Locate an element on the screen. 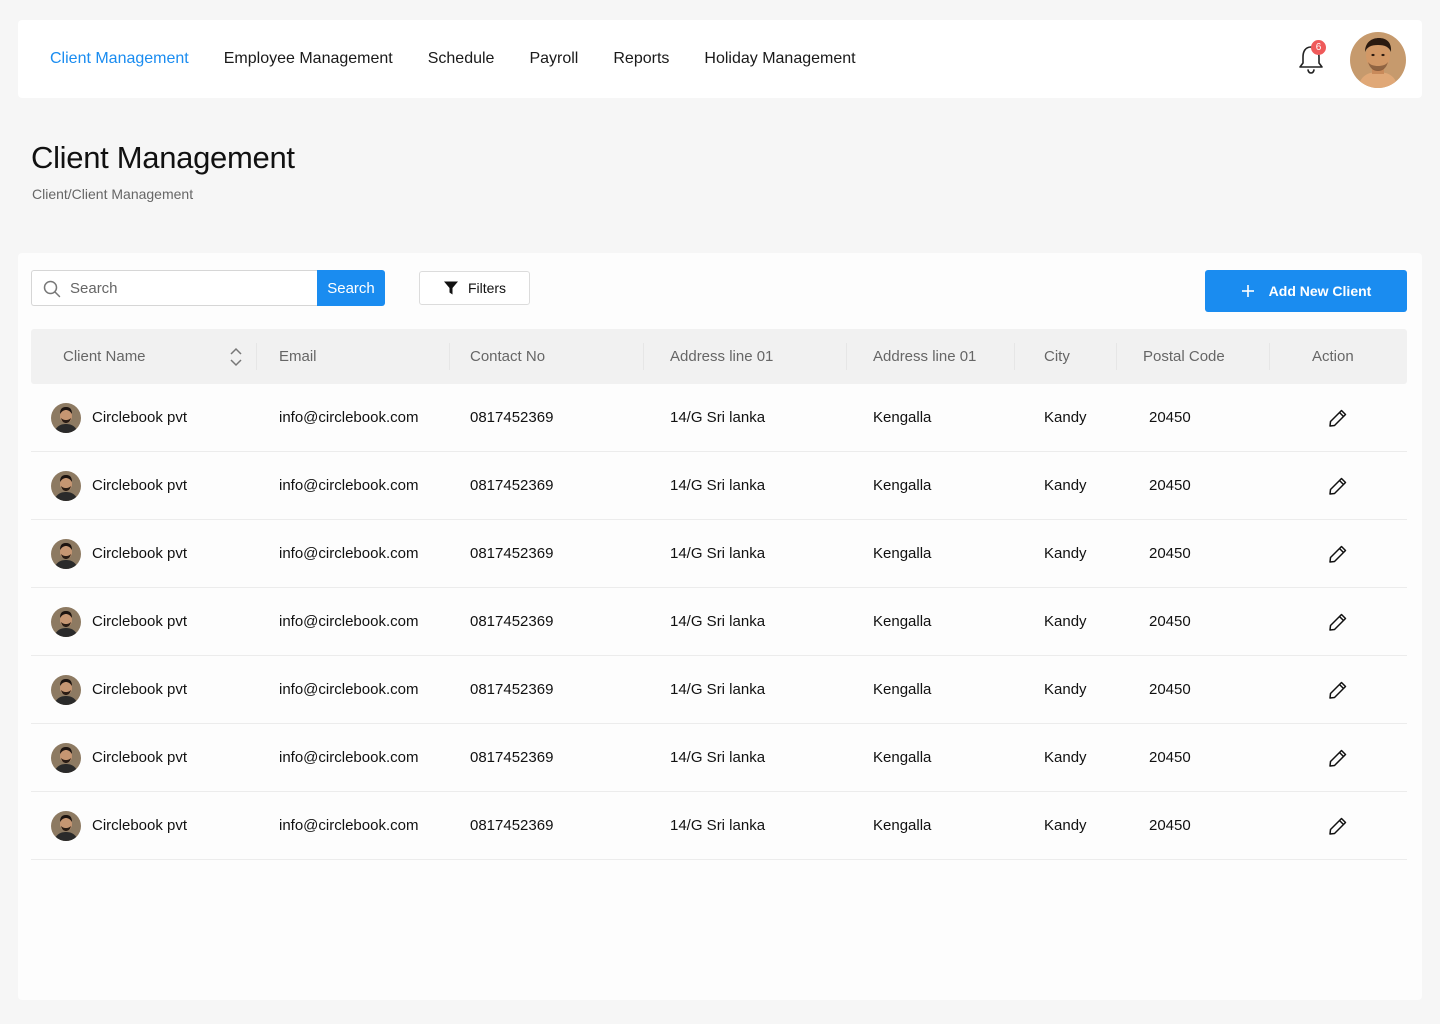 The height and width of the screenshot is (1024, 1440). plus-icon is located at coordinates (1247, 291).